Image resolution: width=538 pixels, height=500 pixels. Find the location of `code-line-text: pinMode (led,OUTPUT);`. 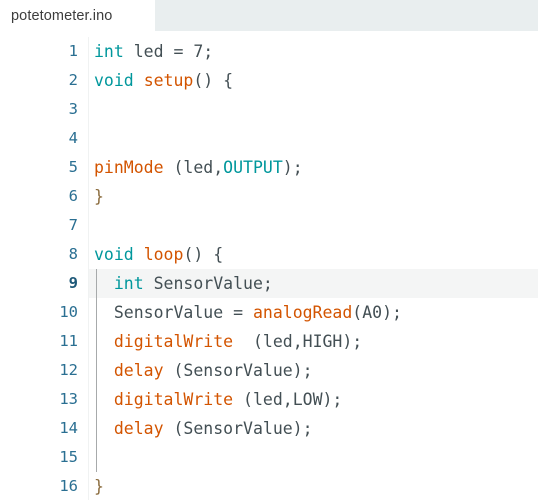

code-line-text: pinMode (led,OUTPUT); is located at coordinates (198, 167).